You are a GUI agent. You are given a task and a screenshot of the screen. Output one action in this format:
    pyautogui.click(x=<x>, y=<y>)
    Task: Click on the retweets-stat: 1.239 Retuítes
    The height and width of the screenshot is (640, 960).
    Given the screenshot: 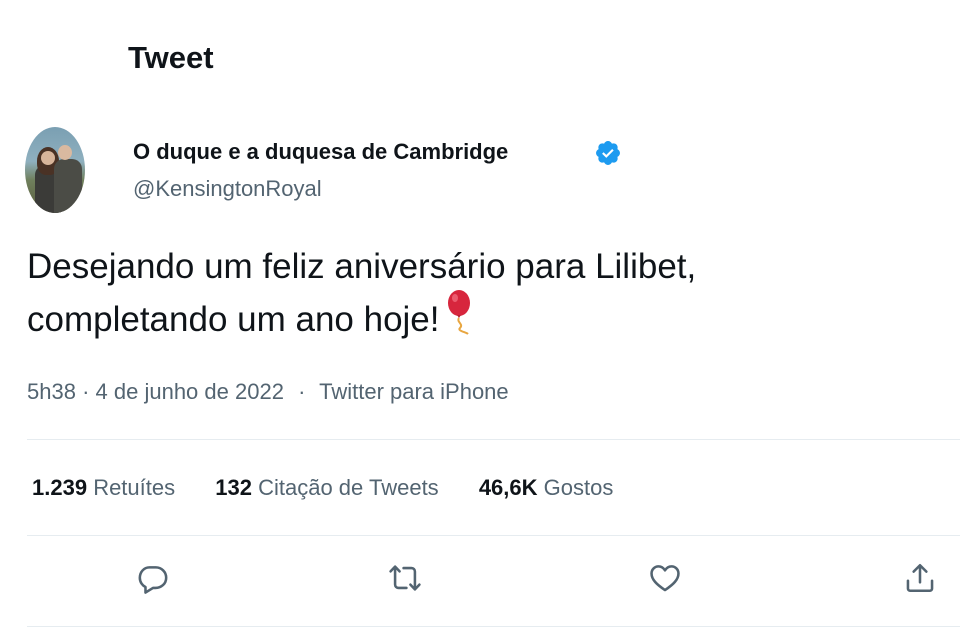 What is the action you would take?
    pyautogui.click(x=106, y=487)
    